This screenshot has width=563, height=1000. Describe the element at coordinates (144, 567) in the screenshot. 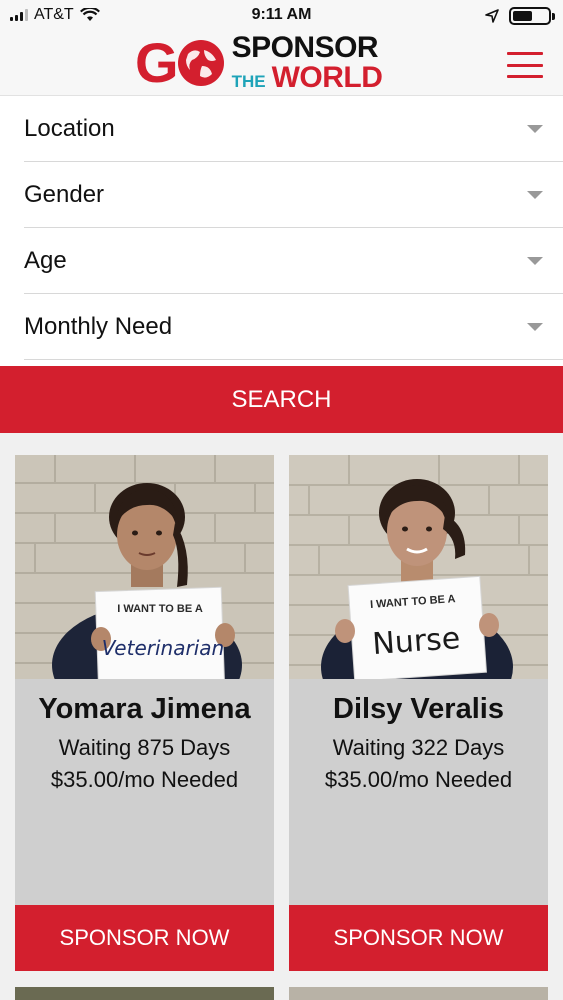

I see `child-photo: I WANT TO BE A Veterinarian` at that location.